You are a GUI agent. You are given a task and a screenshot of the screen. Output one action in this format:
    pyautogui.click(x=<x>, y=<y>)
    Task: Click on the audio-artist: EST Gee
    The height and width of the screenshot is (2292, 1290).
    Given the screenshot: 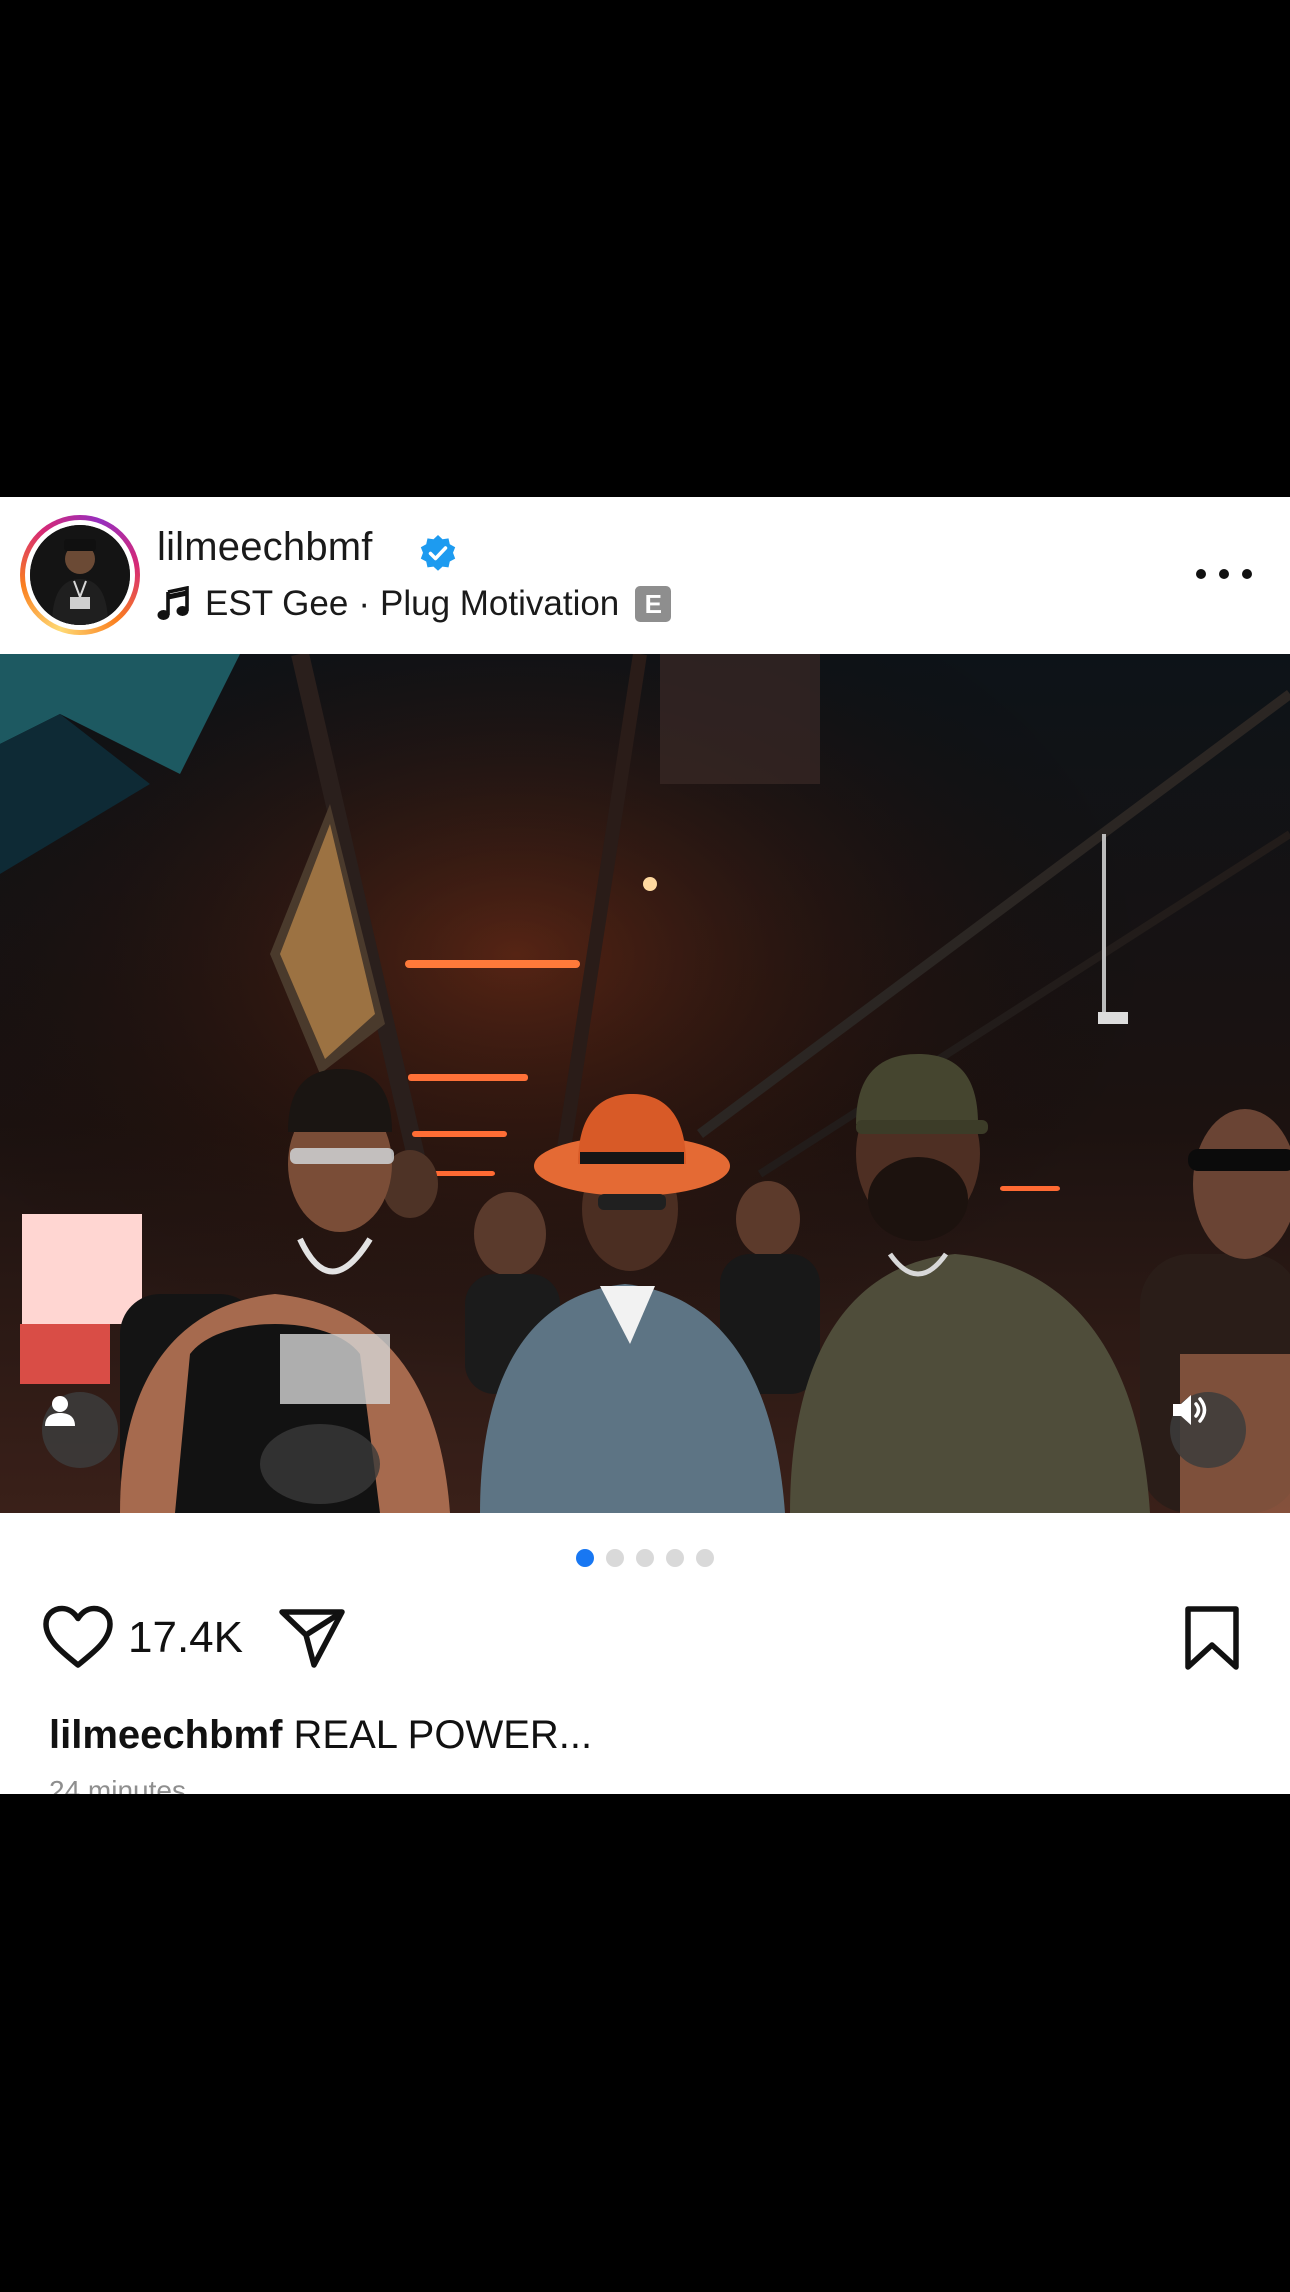 What is the action you would take?
    pyautogui.click(x=277, y=603)
    